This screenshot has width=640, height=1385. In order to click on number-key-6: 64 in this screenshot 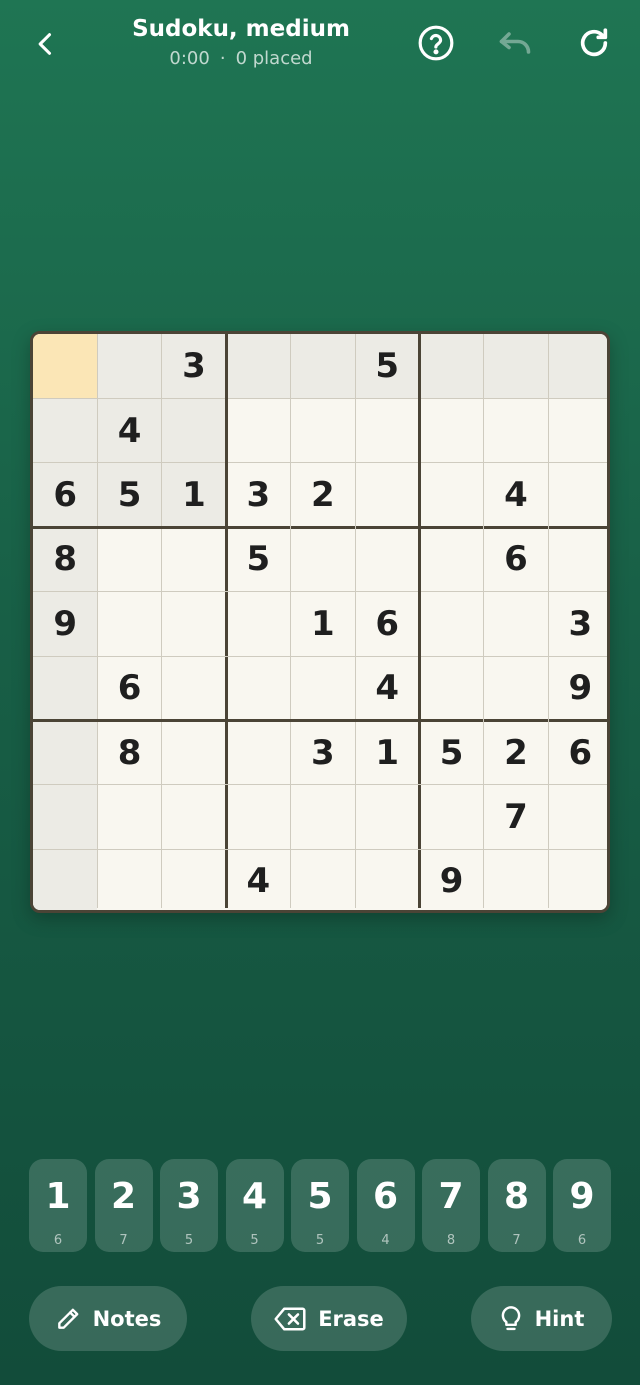, I will do `click(385, 1205)`.